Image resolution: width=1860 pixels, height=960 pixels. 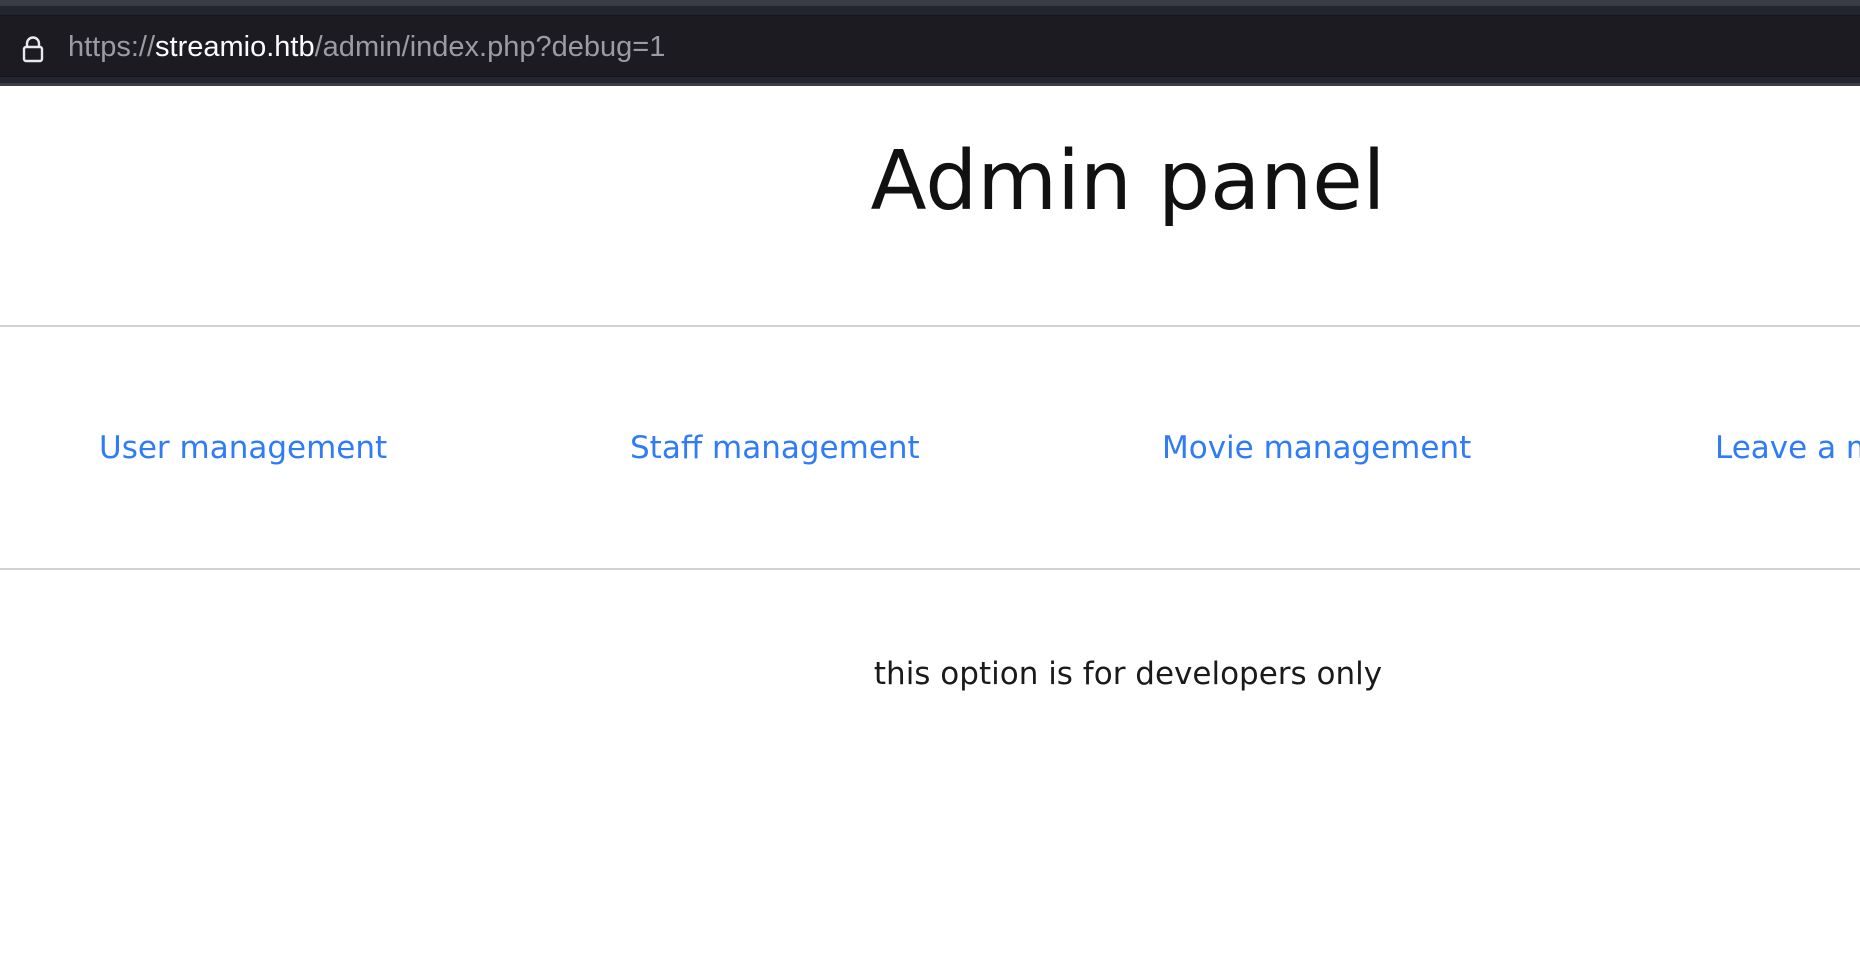 I want to click on page-title: Admin panel, so click(x=1128, y=181).